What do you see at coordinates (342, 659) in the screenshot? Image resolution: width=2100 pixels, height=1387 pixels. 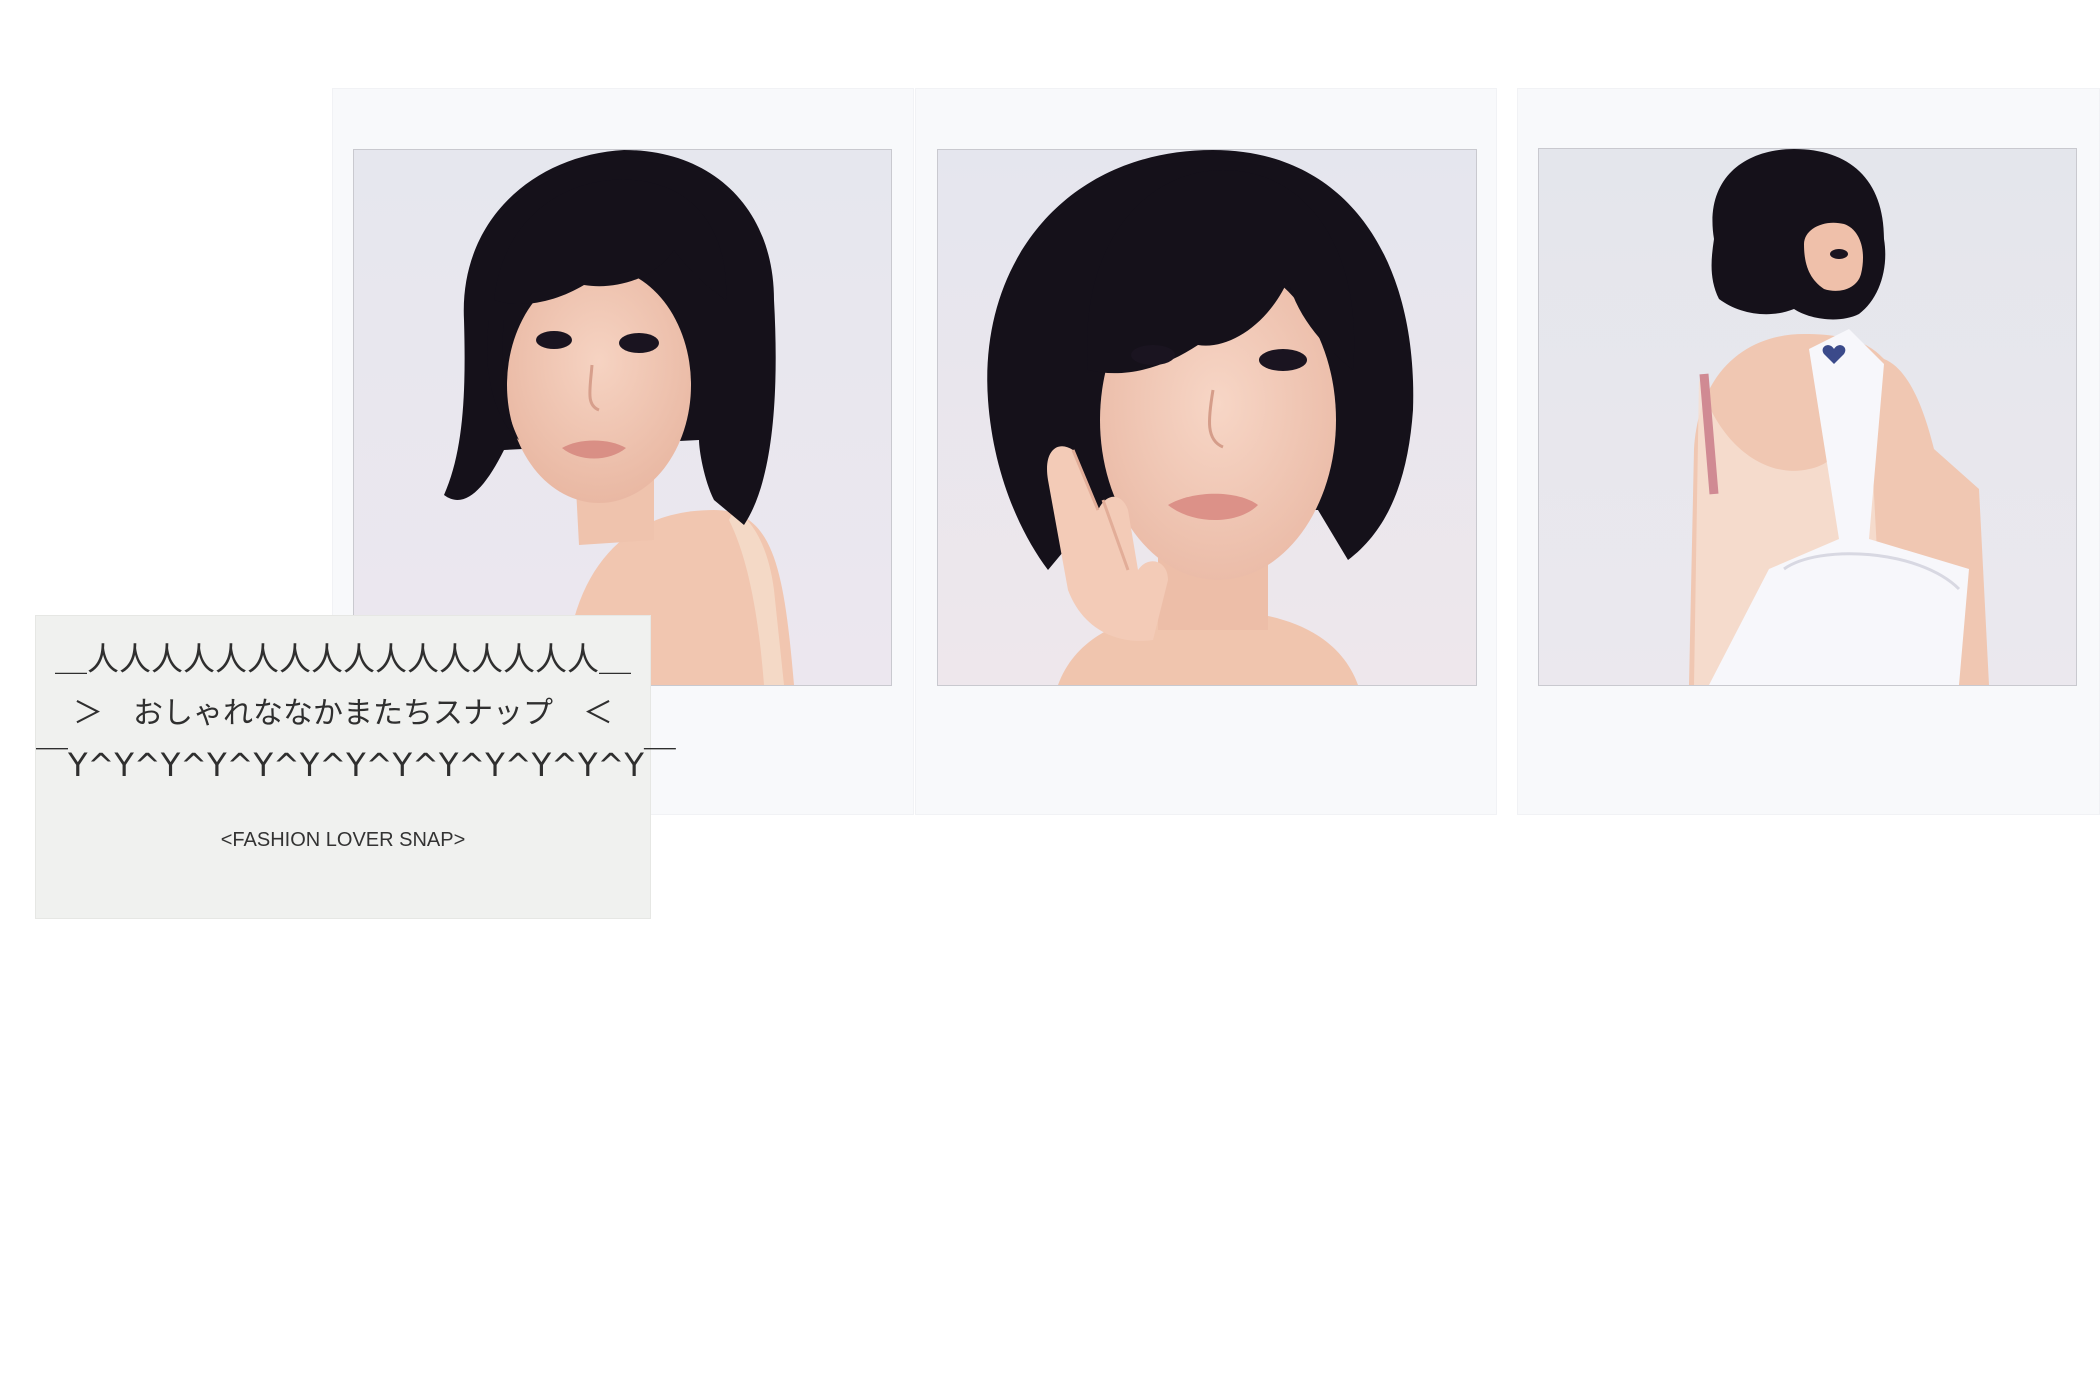 I see `ascii-border-top: ＿人人人人人人人人人人人人人人人人＿` at bounding box center [342, 659].